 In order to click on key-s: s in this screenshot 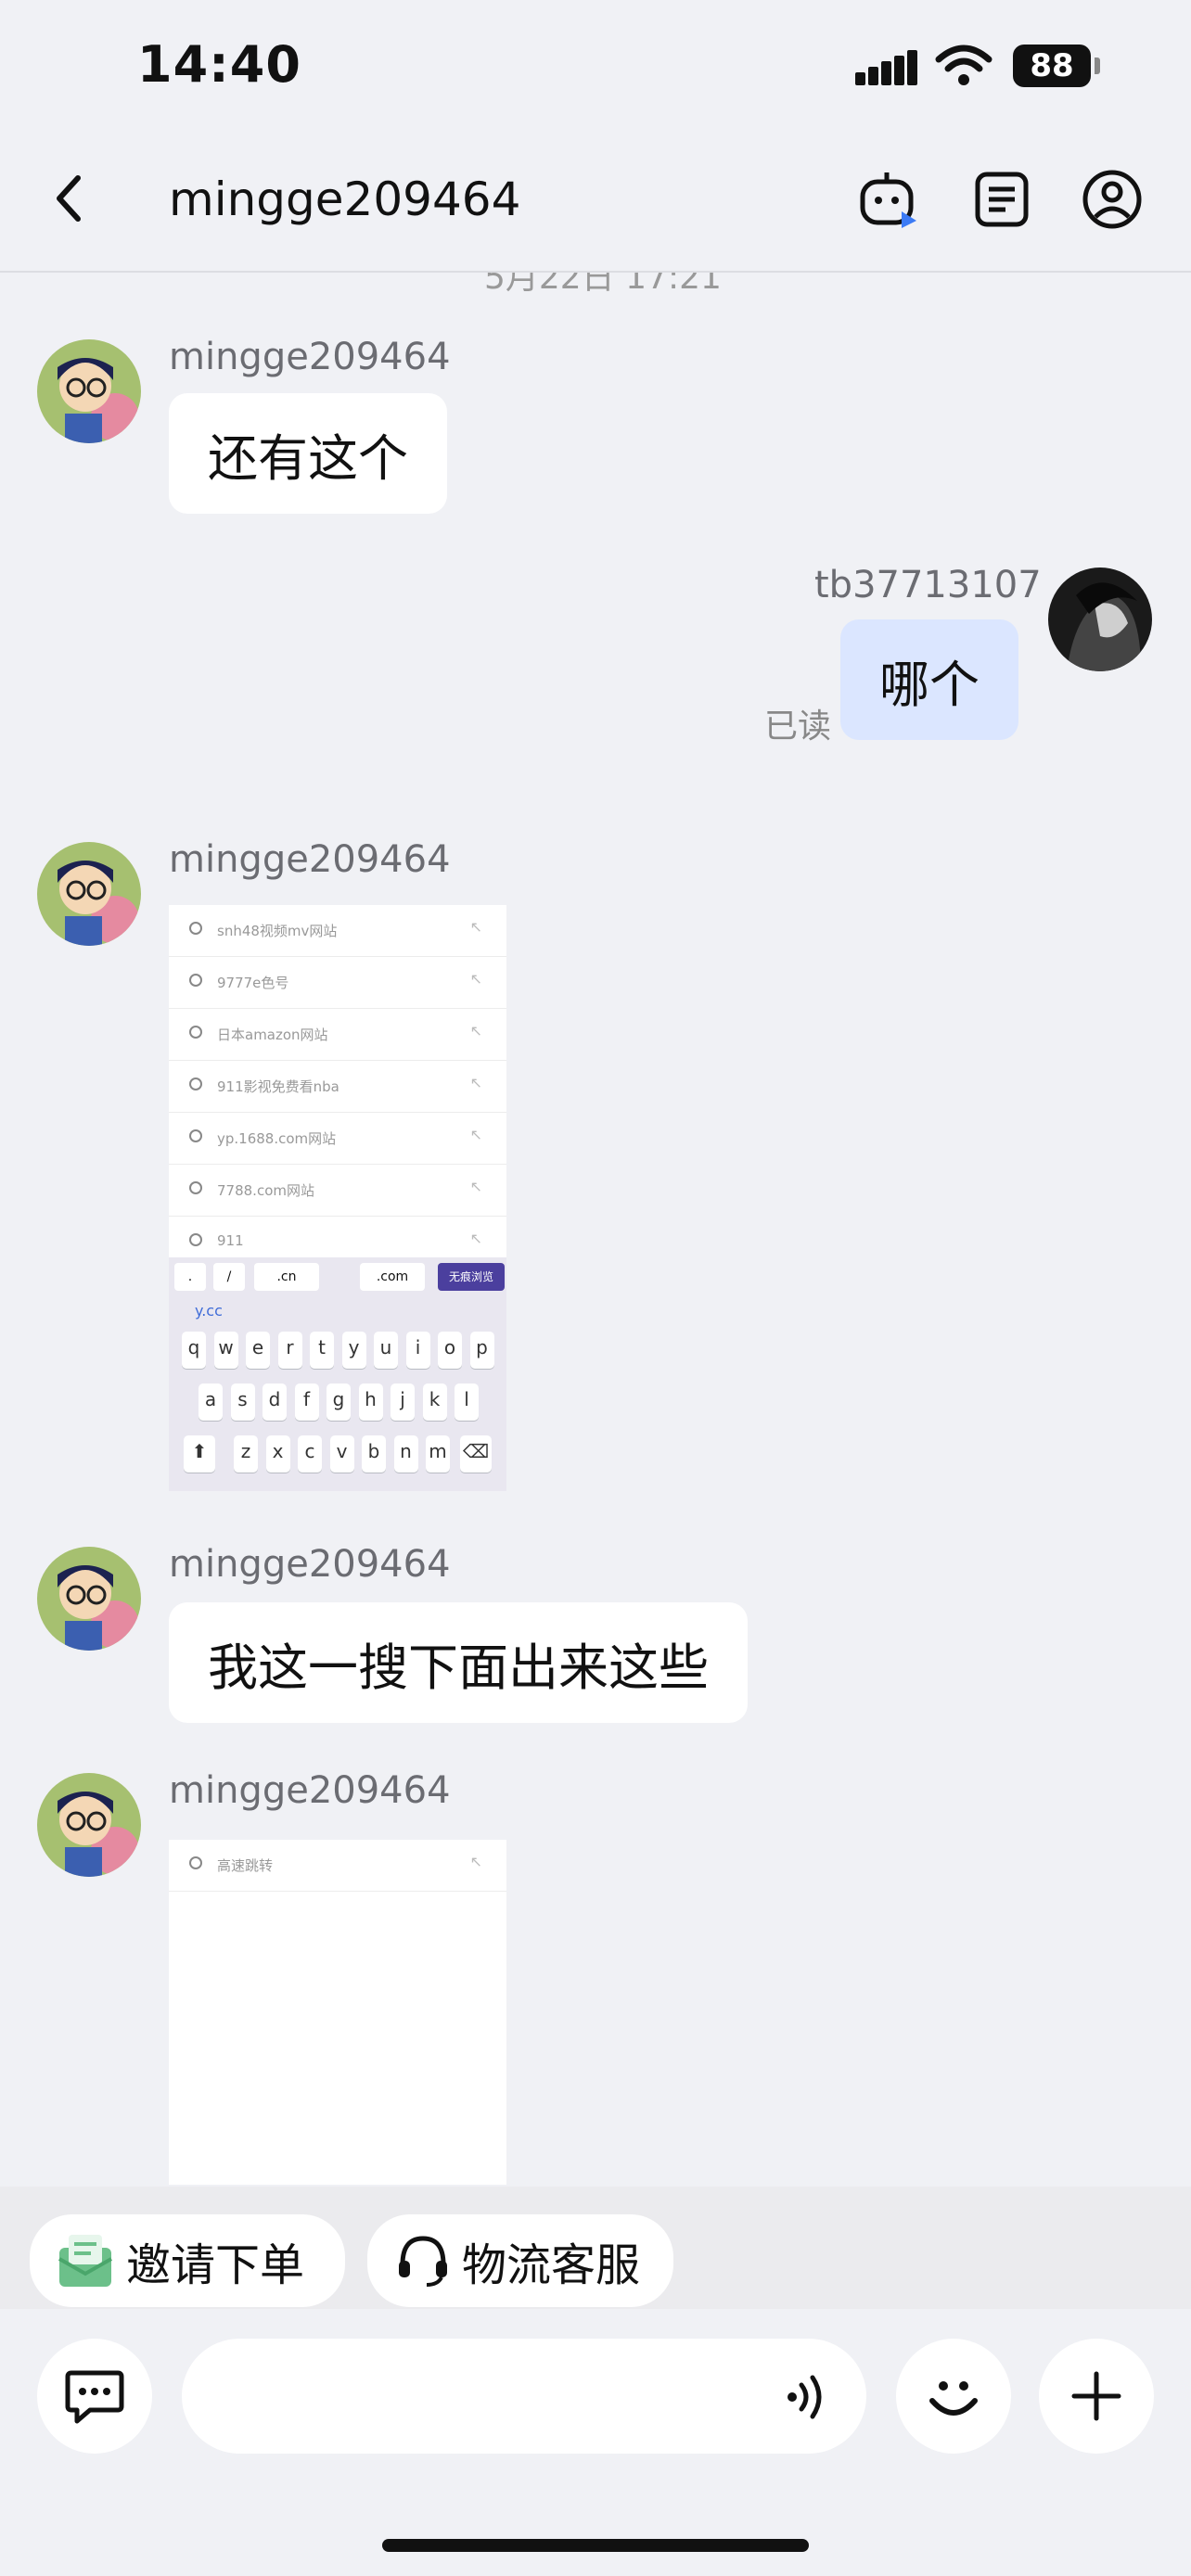, I will do `click(242, 1403)`.